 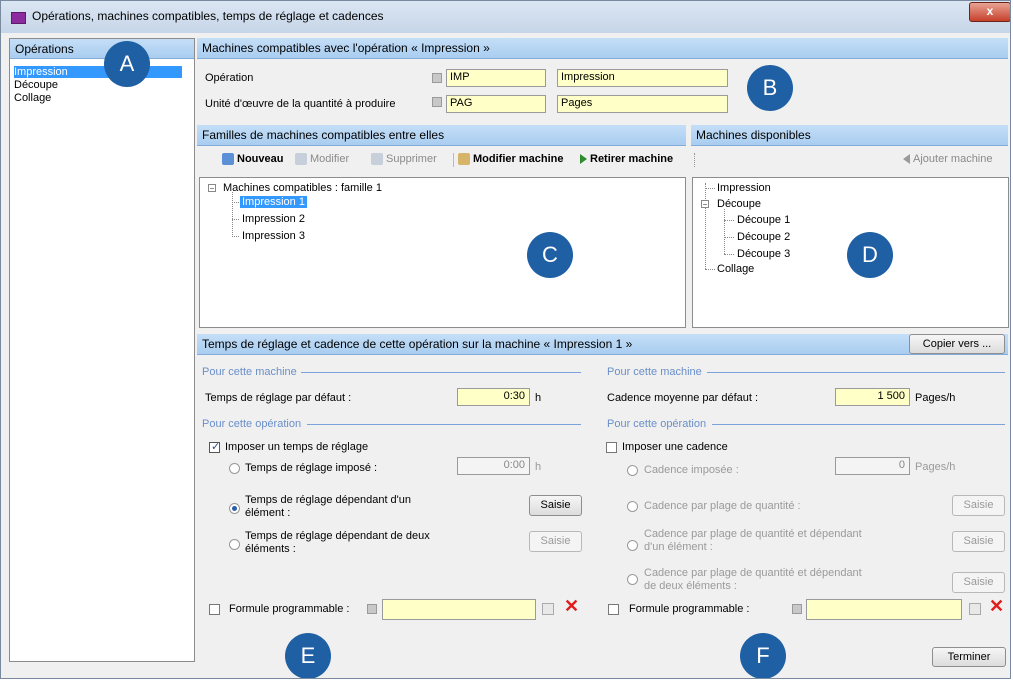 I want to click on default-rate-field: 1 500, so click(x=872, y=397).